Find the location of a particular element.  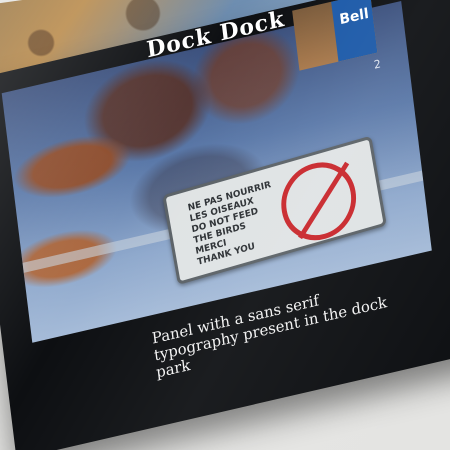

side-page-number: 2 is located at coordinates (377, 64).